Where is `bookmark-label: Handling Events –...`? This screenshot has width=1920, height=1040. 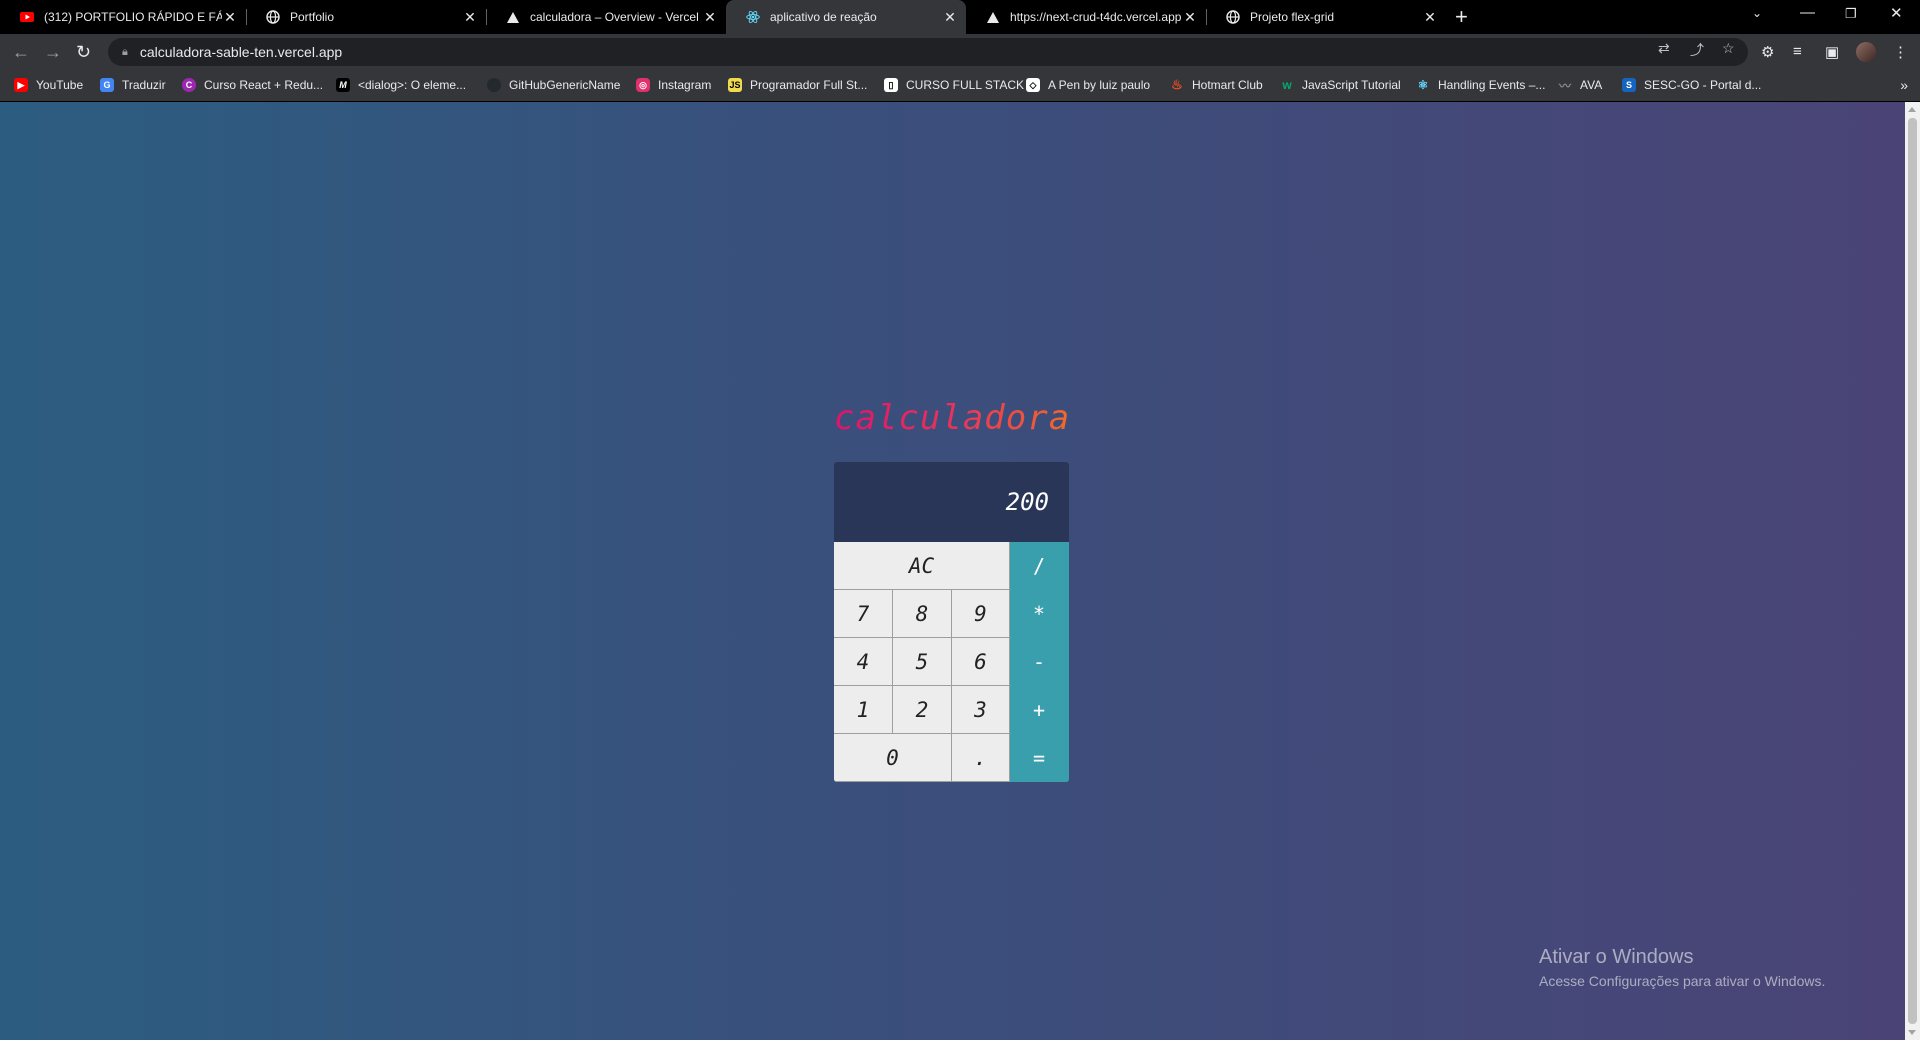
bookmark-label: Handling Events –... is located at coordinates (1492, 85).